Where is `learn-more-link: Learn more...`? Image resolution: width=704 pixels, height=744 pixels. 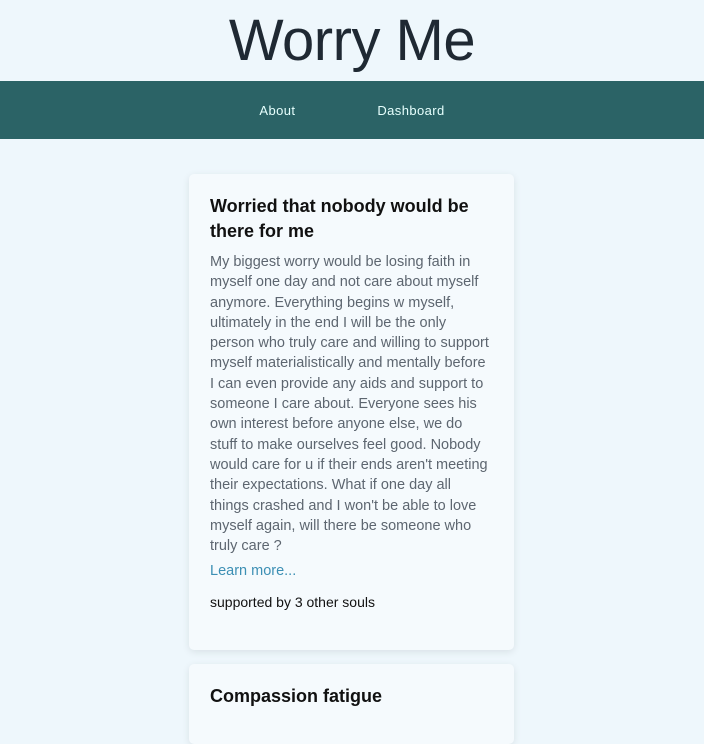
learn-more-link: Learn more... is located at coordinates (351, 571).